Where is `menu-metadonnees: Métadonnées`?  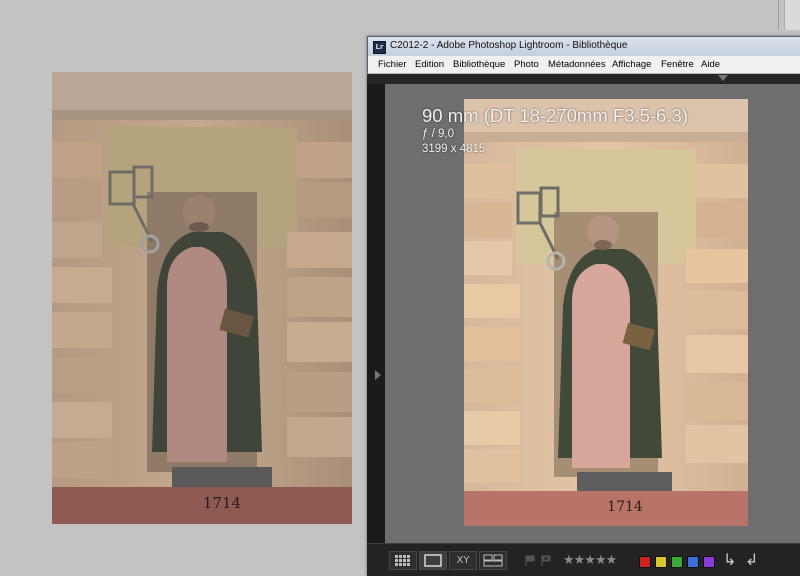 menu-metadonnees: Métadonnées is located at coordinates (577, 64).